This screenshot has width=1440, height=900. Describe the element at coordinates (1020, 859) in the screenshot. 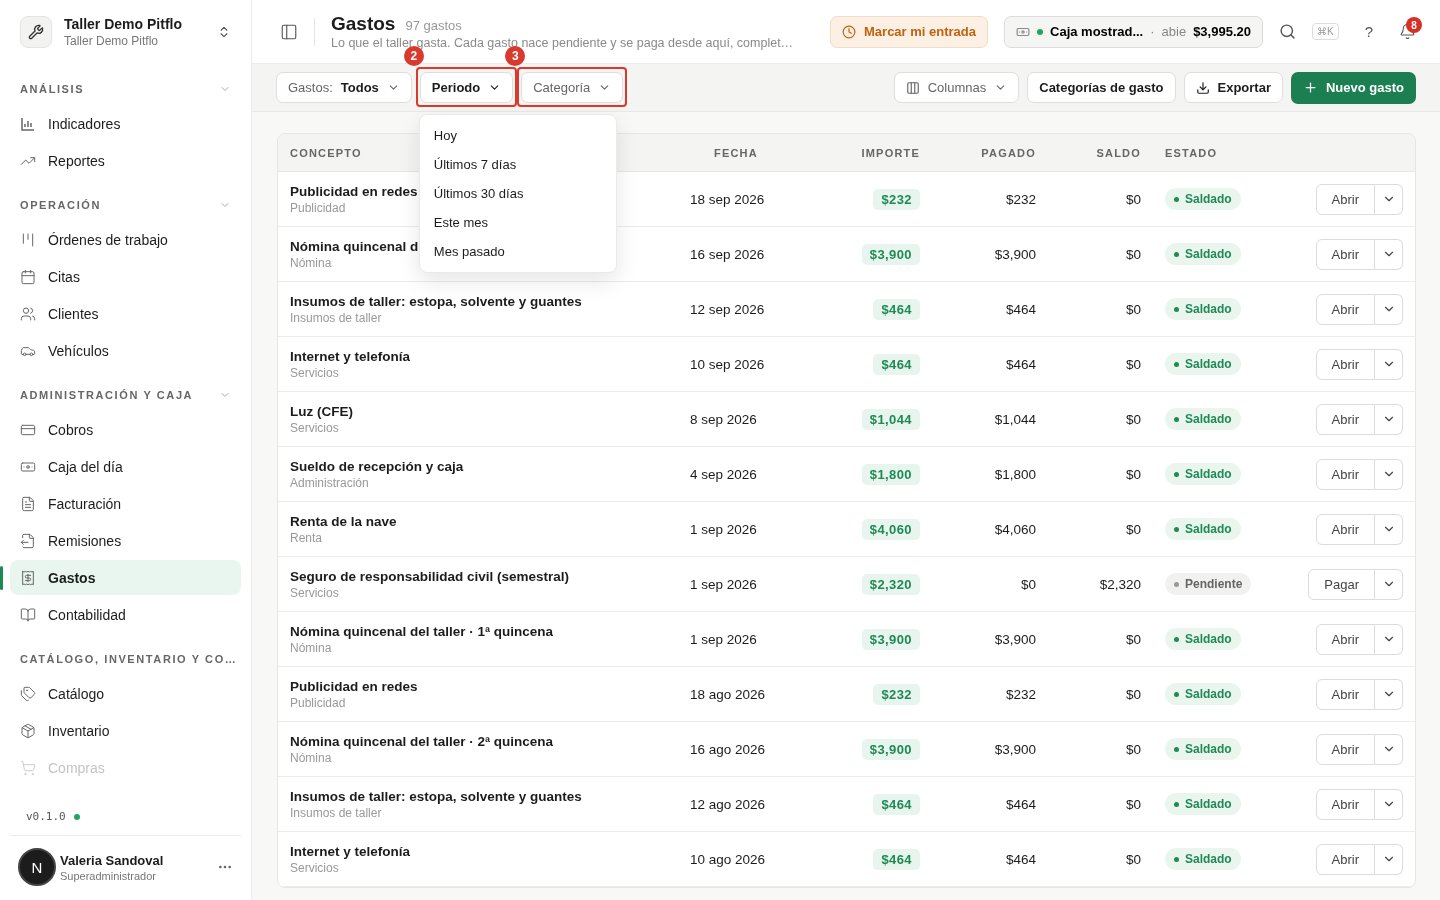

I see `paid-cell-text: $464` at that location.